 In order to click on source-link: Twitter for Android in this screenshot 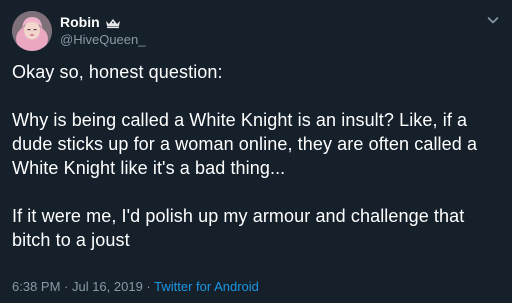, I will do `click(206, 286)`.